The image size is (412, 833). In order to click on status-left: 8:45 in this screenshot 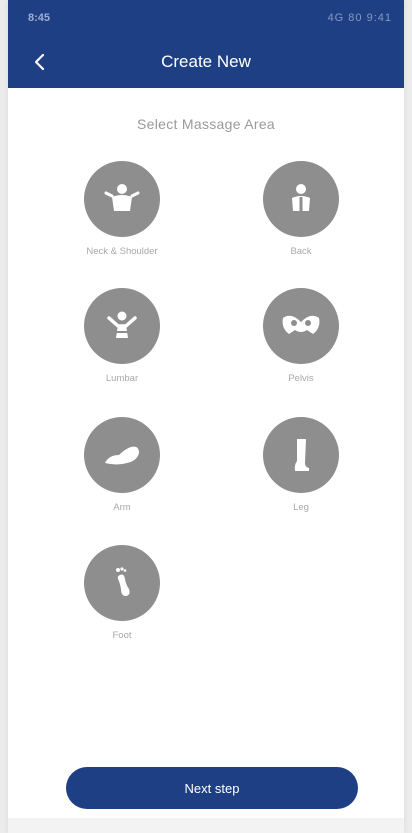, I will do `click(39, 18)`.